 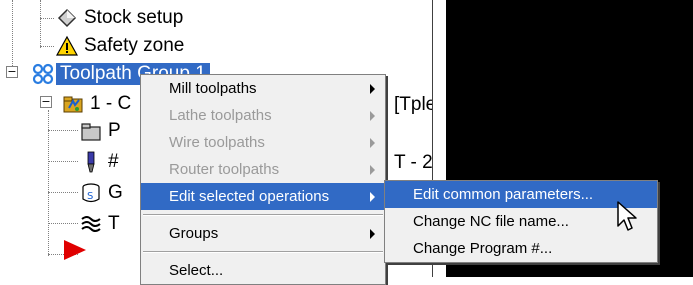 I want to click on menu-item-label: Wire toolpaths, so click(x=217, y=142).